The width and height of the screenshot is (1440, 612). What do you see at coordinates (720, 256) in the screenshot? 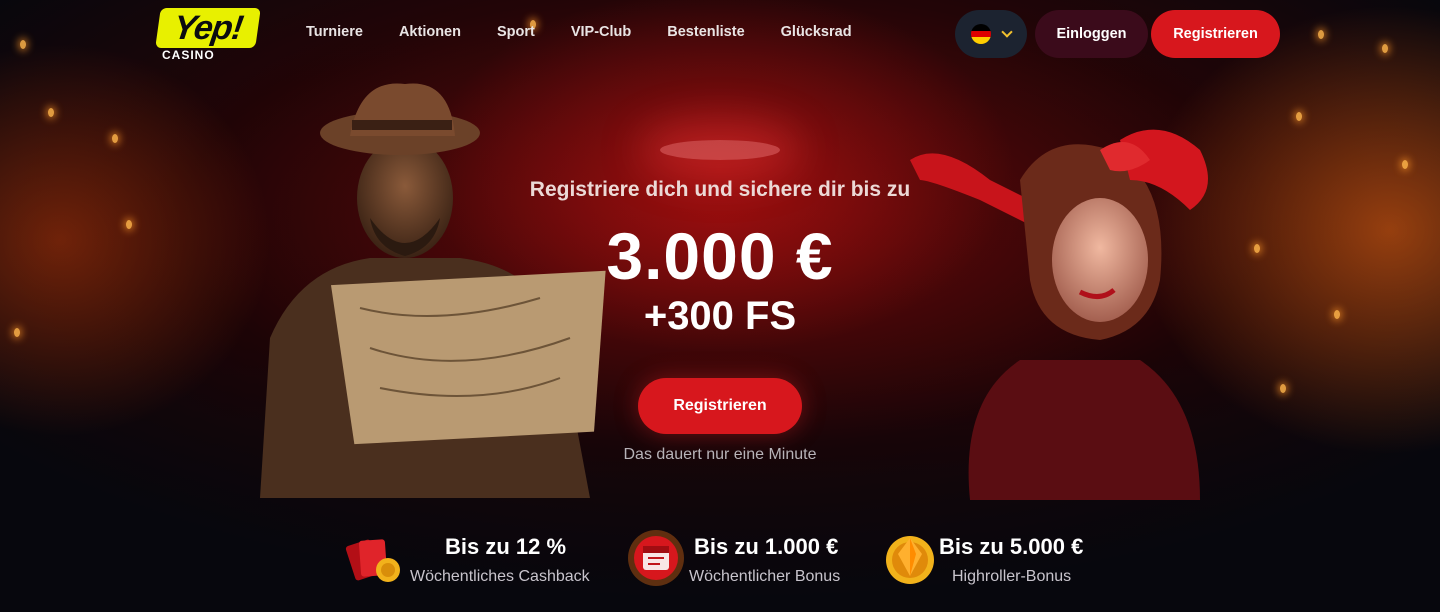
I see `hero-bonus-amount: 3.000 €` at bounding box center [720, 256].